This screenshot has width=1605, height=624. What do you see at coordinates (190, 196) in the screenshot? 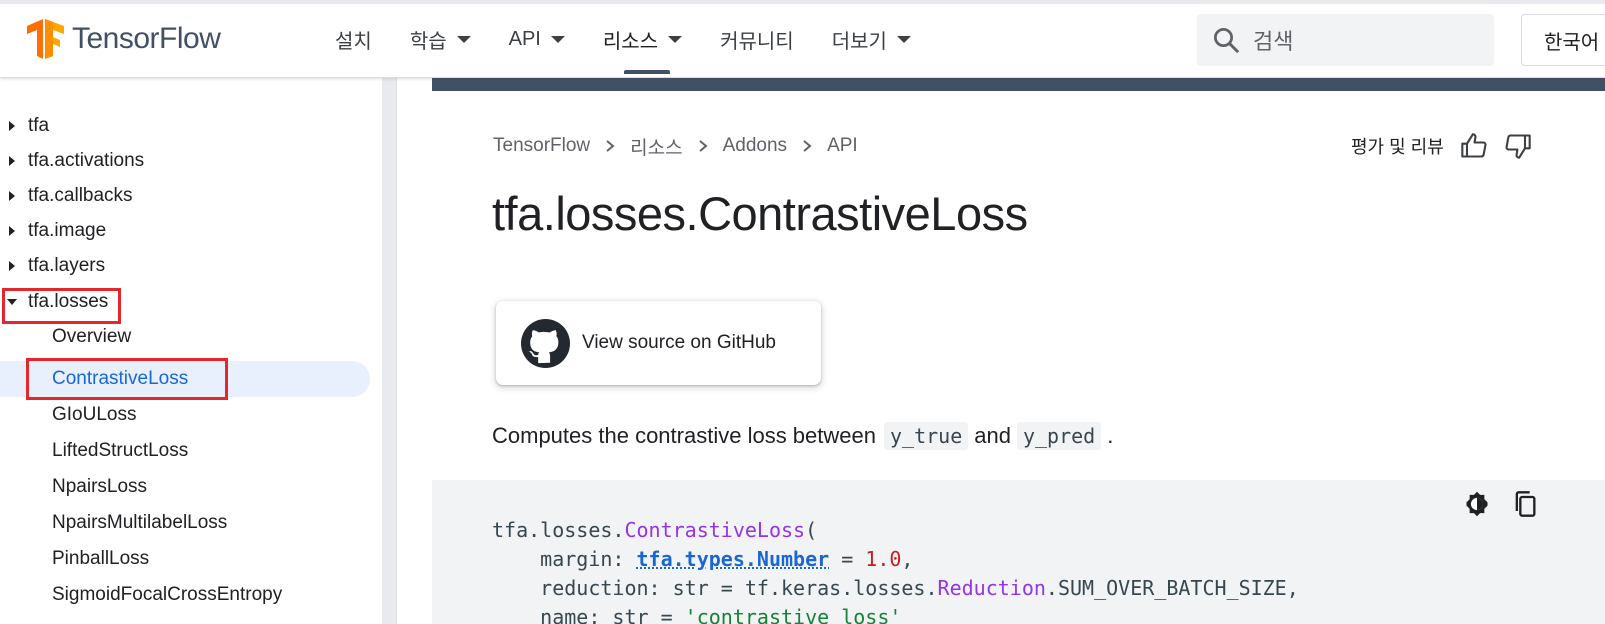
I see `sidebar-item-tfa-callbacks: tfa.callbacks` at bounding box center [190, 196].